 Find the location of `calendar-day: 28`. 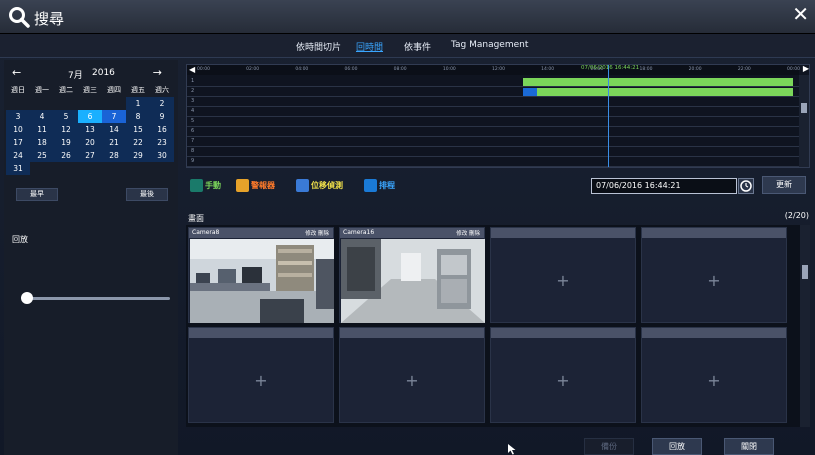

calendar-day: 28 is located at coordinates (114, 155).